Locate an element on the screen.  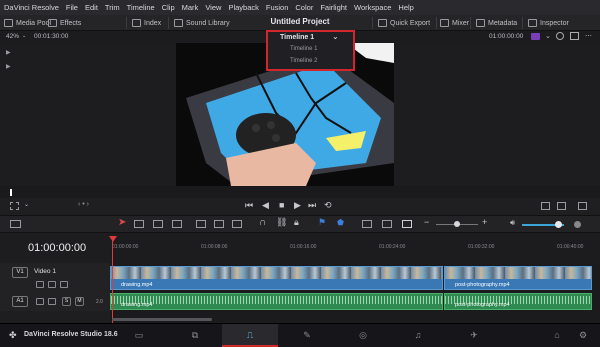
linked-selection-icon: ⛓ is located at coordinates (281, 222).